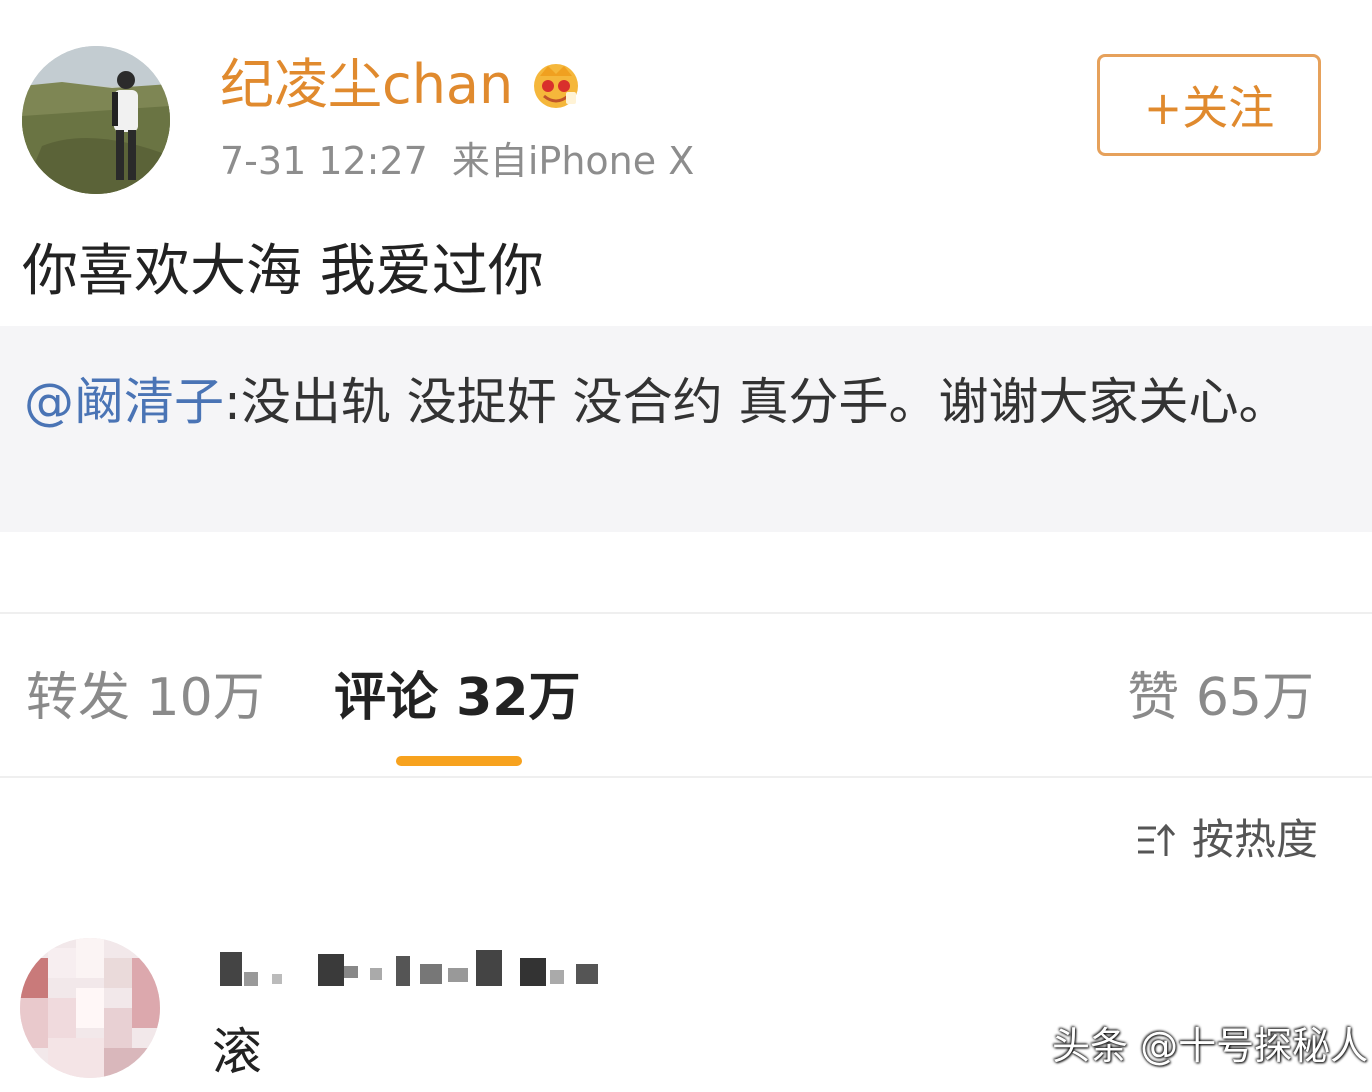  I want to click on quoted-post-text: @阚清子:没出轨 没捉奸 没合约 真分手。谢谢大家关心。, so click(674, 402).